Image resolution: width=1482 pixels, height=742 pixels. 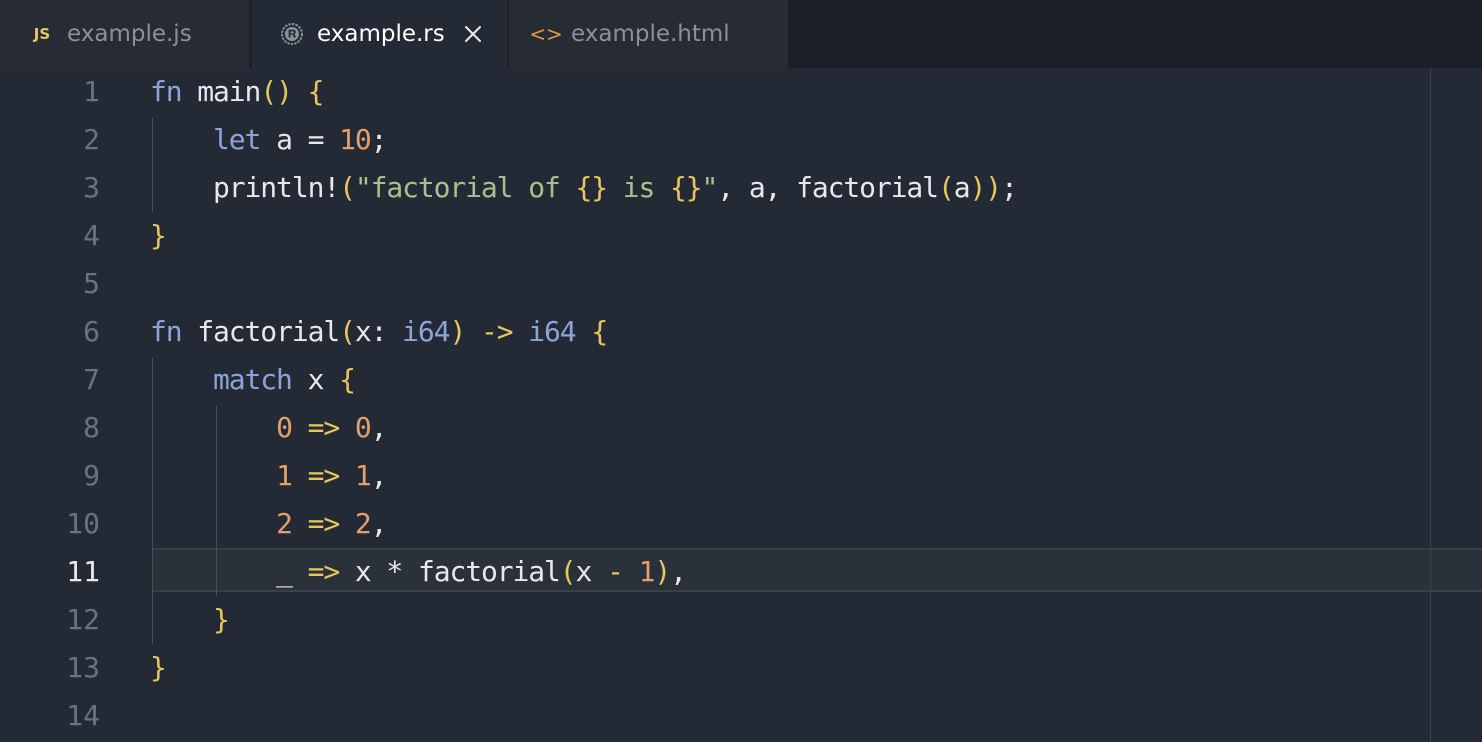 What do you see at coordinates (91, 475) in the screenshot?
I see `line-number: 9` at bounding box center [91, 475].